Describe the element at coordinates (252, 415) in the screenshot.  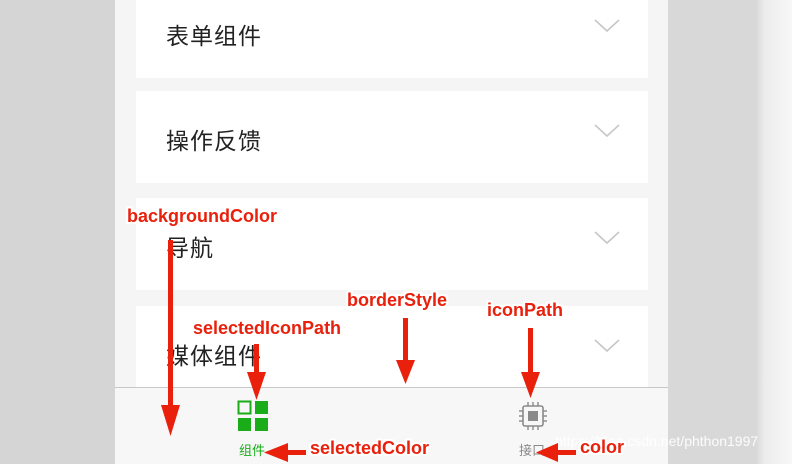
I see `grid-squares-icon` at that location.